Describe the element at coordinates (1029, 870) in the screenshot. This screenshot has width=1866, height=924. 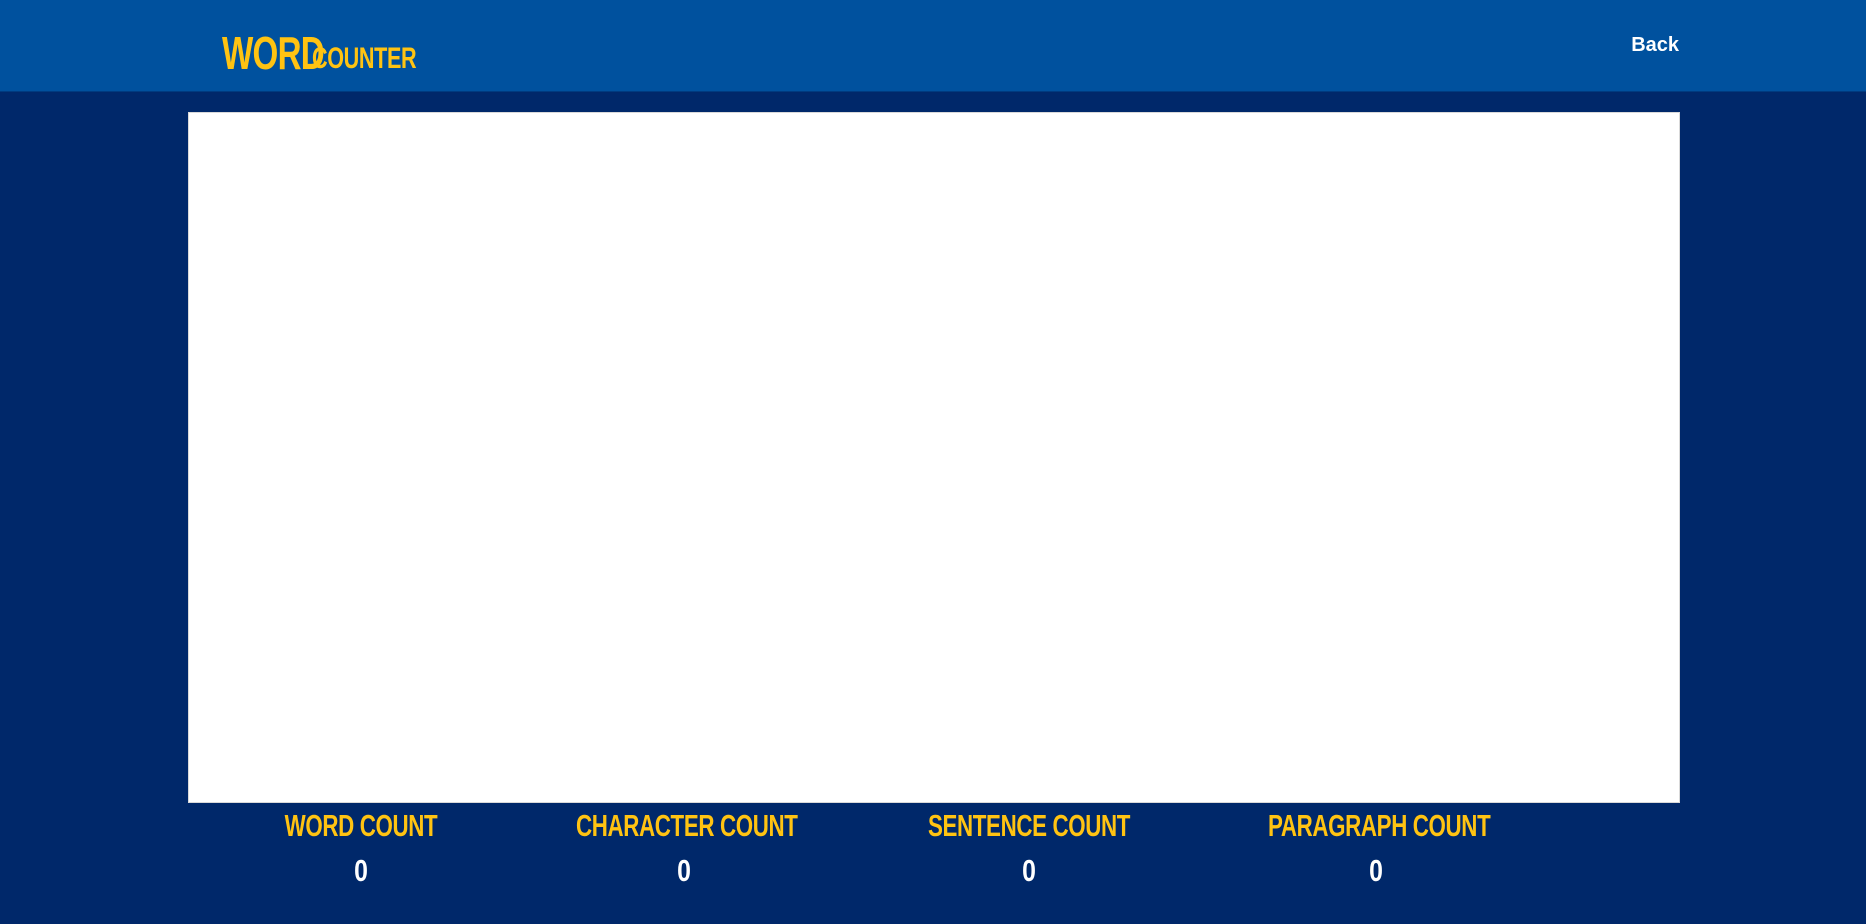
I see `sentence-count-value: 0` at that location.